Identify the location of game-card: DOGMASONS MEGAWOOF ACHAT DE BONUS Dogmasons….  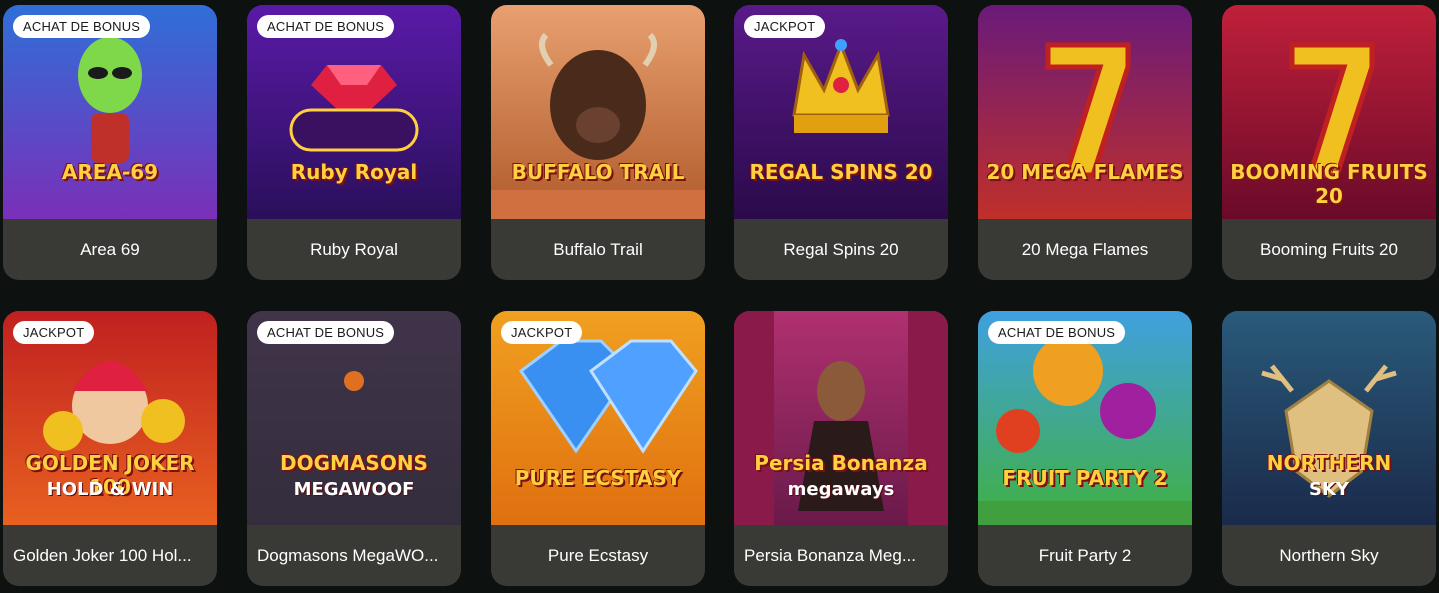
(354, 448).